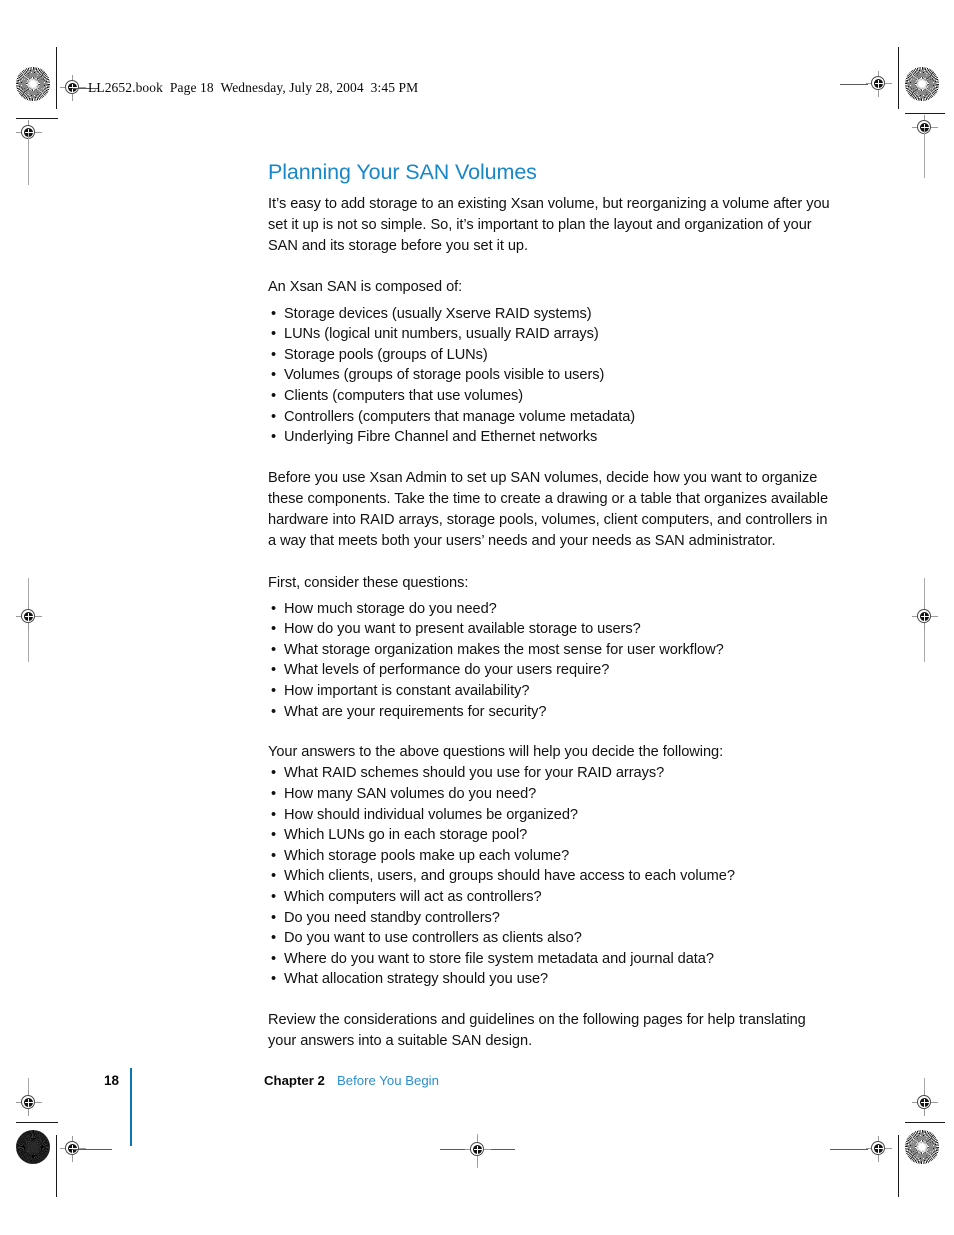 Image resolution: width=954 pixels, height=1235 pixels. Describe the element at coordinates (386, 354) in the screenshot. I see `list-item-label: Storage pools (groups of LUNs)` at that location.